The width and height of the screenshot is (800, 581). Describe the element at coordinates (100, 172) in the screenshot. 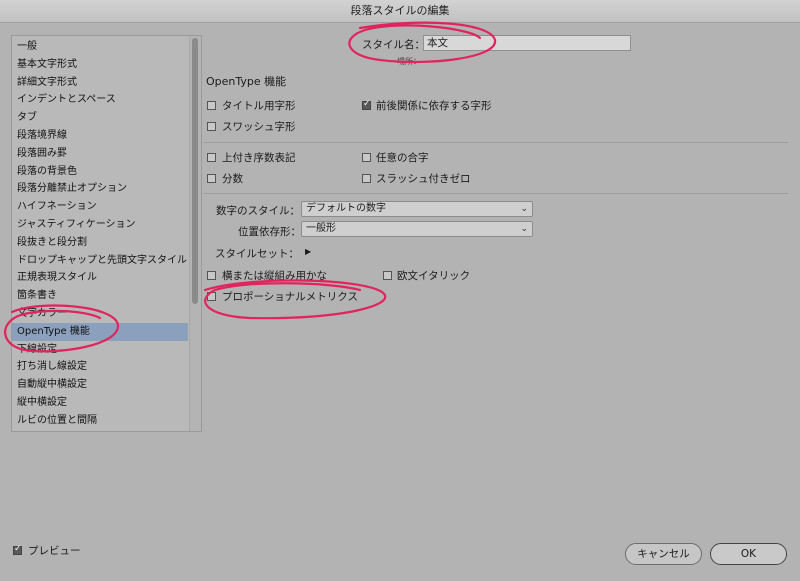

I see `sidebar-item: 段落の背景色` at that location.